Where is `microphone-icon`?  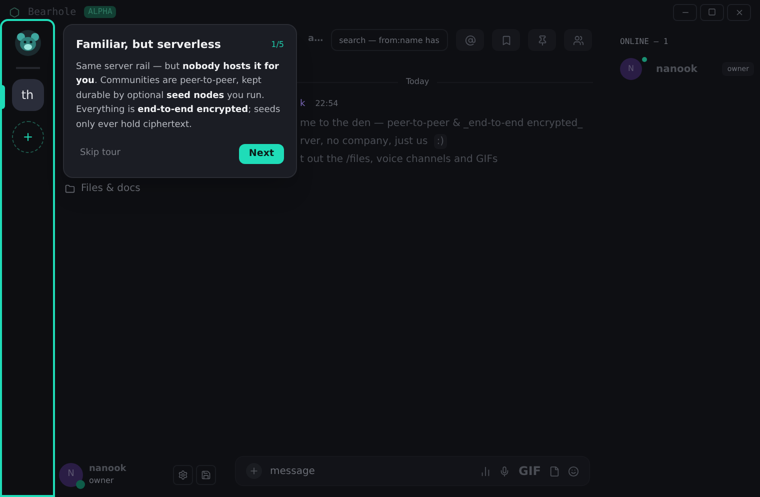
microphone-icon is located at coordinates (504, 471).